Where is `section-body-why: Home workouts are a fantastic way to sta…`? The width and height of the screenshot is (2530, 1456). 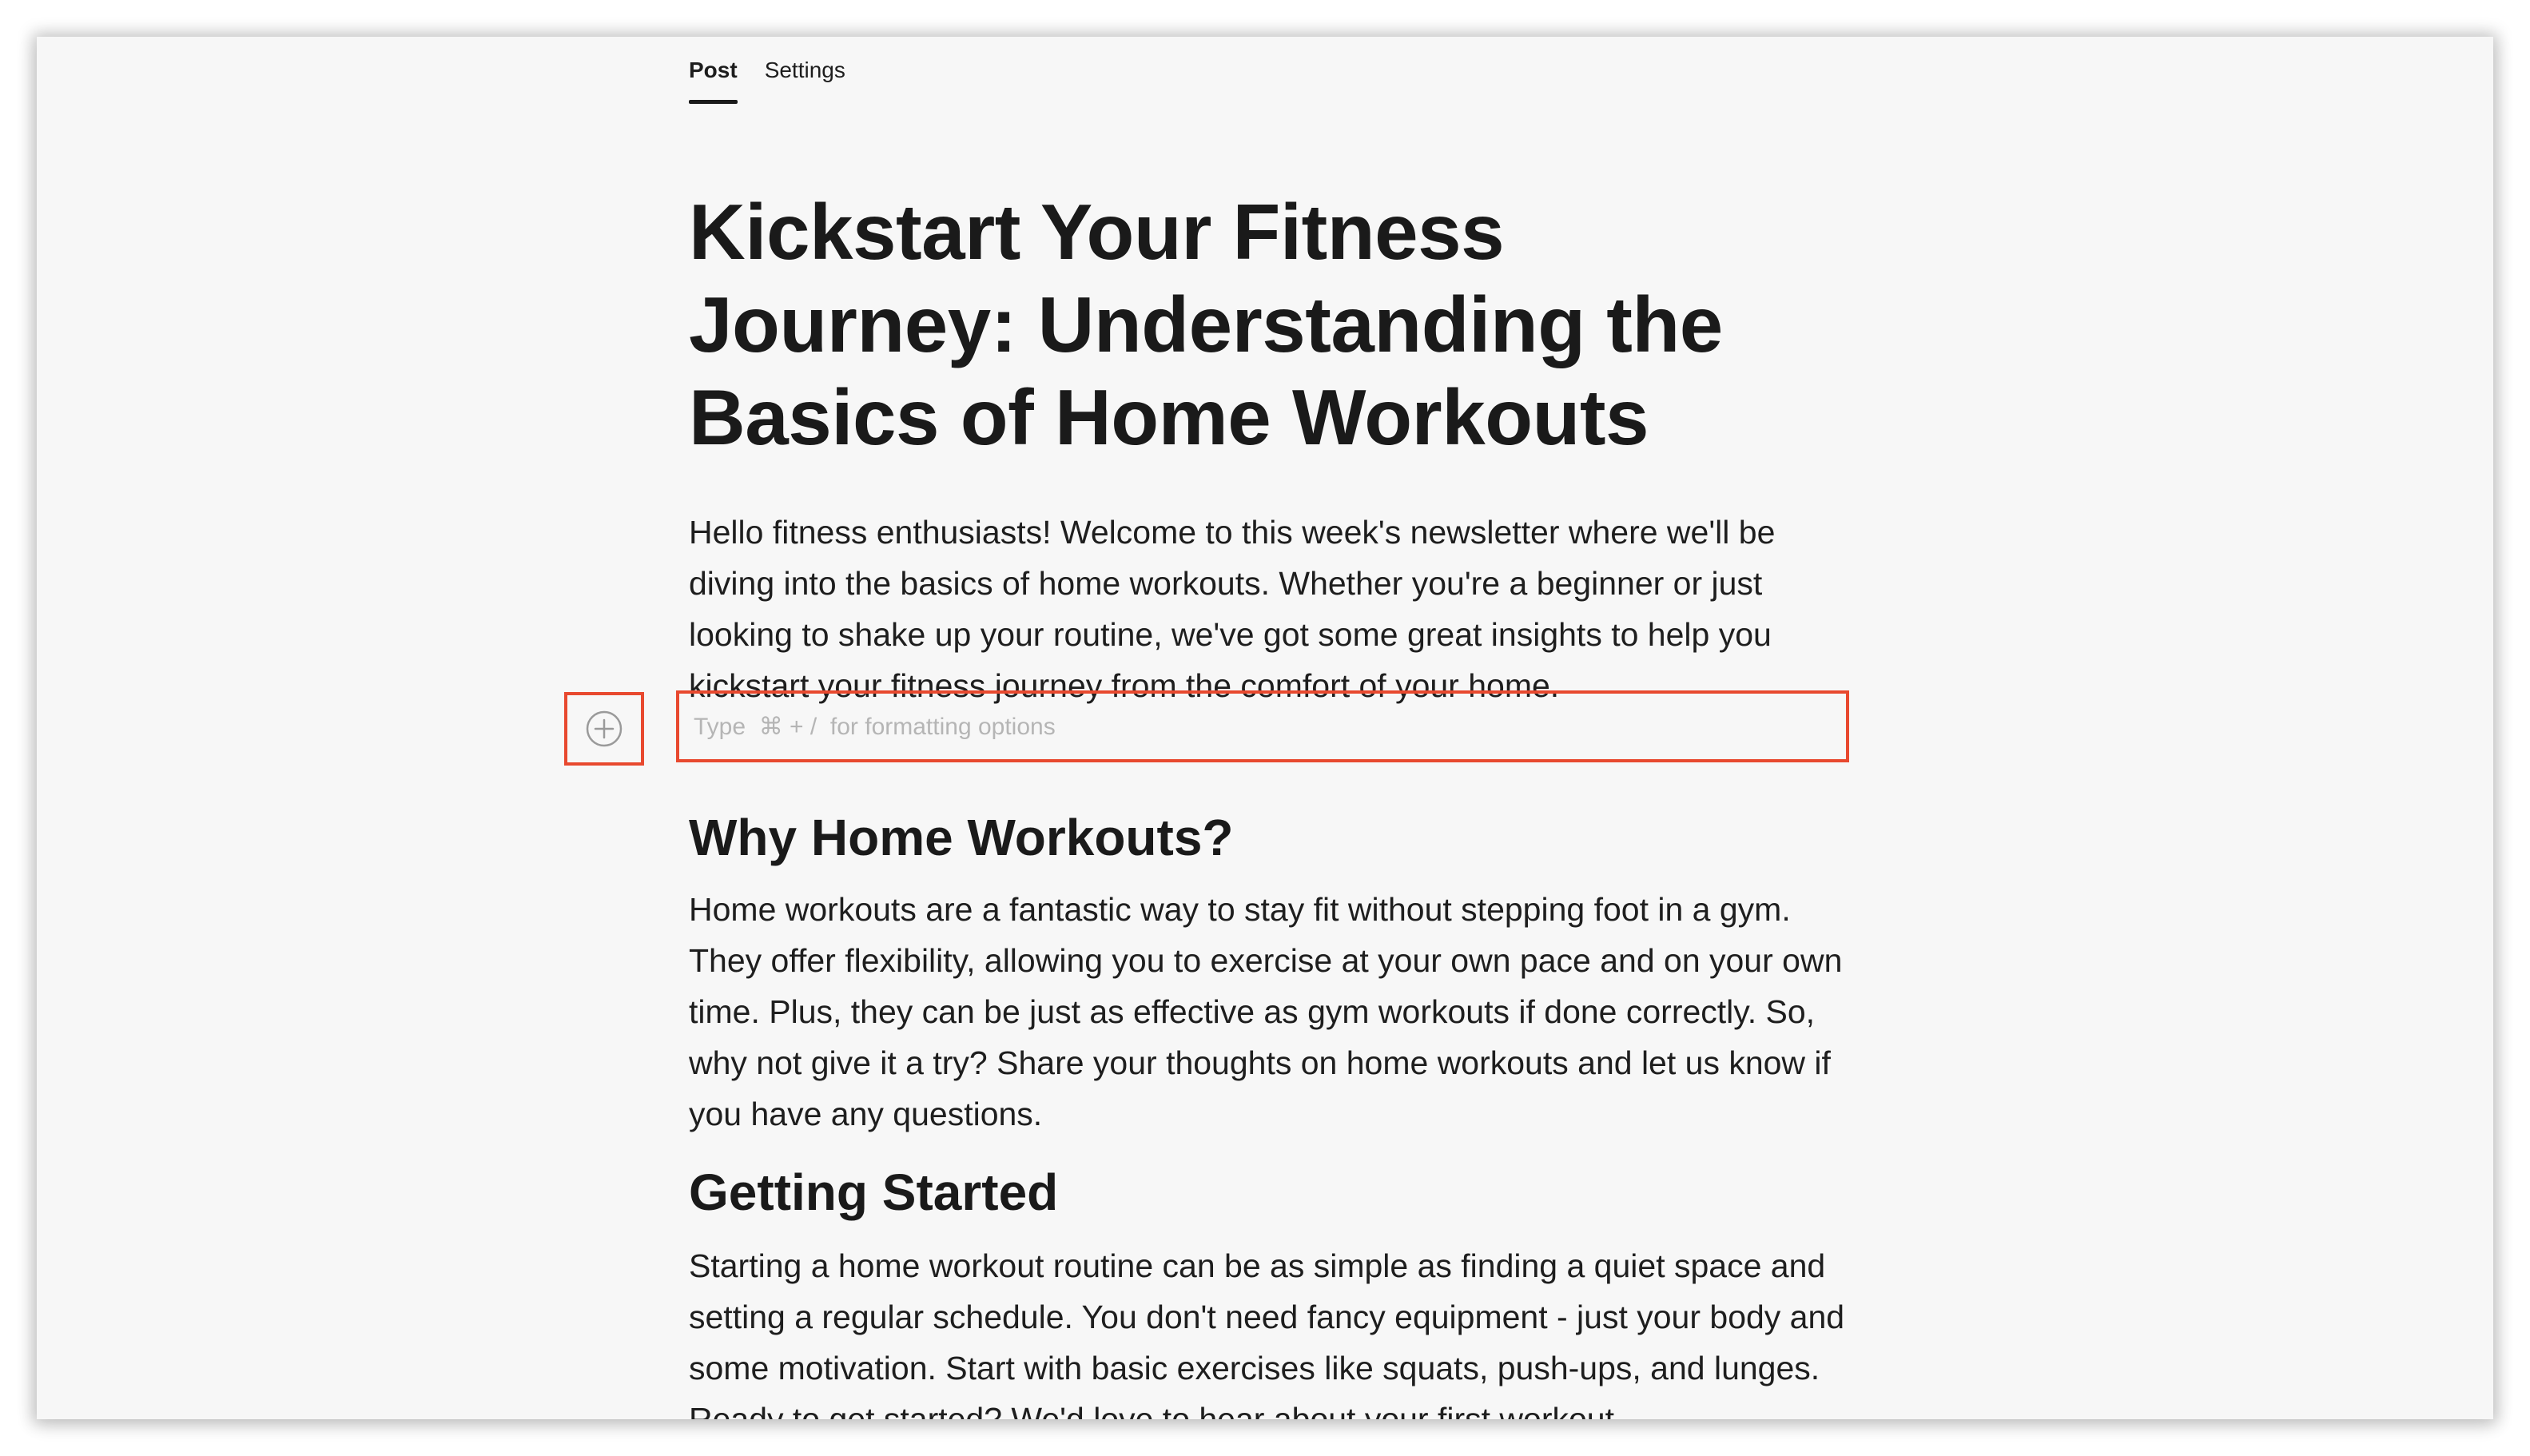 section-body-why: Home workouts are a fantastic way to sta… is located at coordinates (1272, 1012).